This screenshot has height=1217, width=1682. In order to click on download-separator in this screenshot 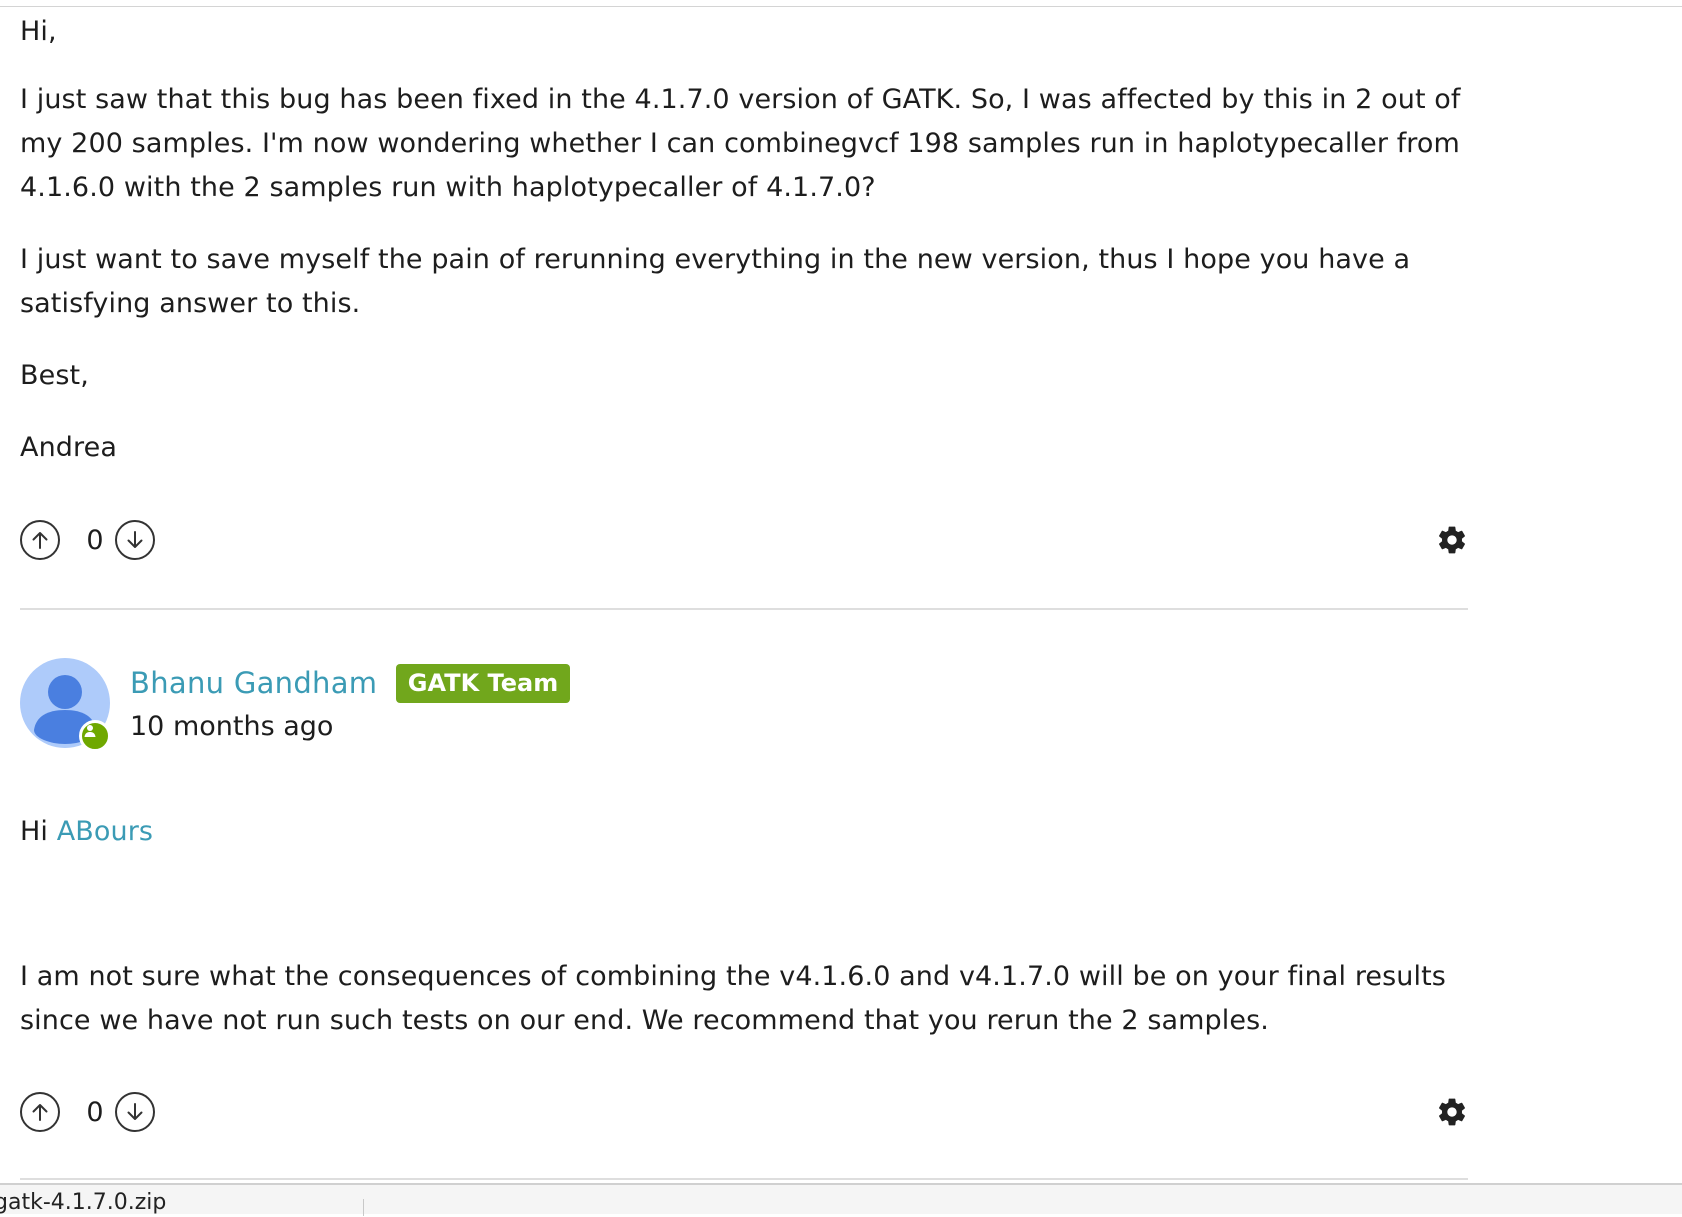, I will do `click(363, 1207)`.